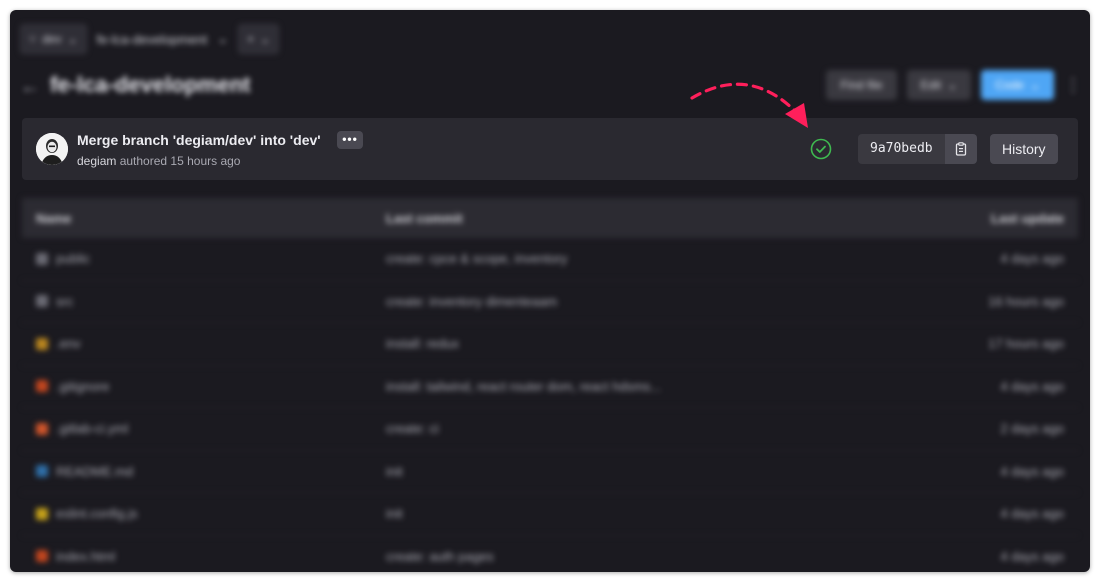 The image size is (1100, 582). I want to click on commit-meta: degiam authored 15 hours ago, so click(158, 161).